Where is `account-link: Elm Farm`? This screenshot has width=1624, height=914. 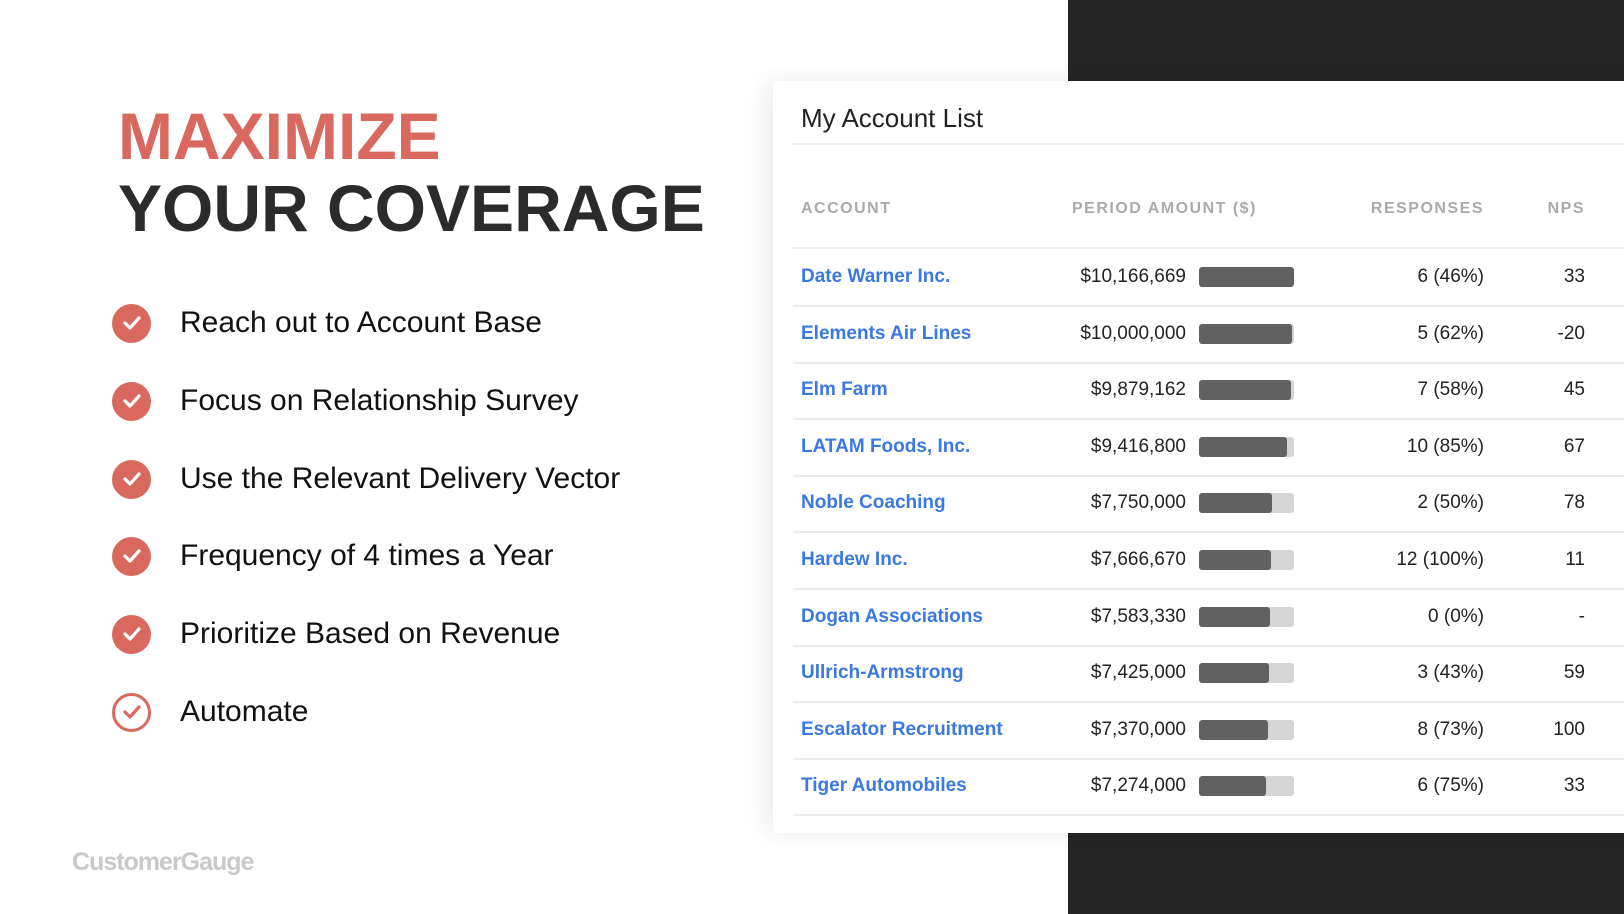
account-link: Elm Farm is located at coordinates (844, 390).